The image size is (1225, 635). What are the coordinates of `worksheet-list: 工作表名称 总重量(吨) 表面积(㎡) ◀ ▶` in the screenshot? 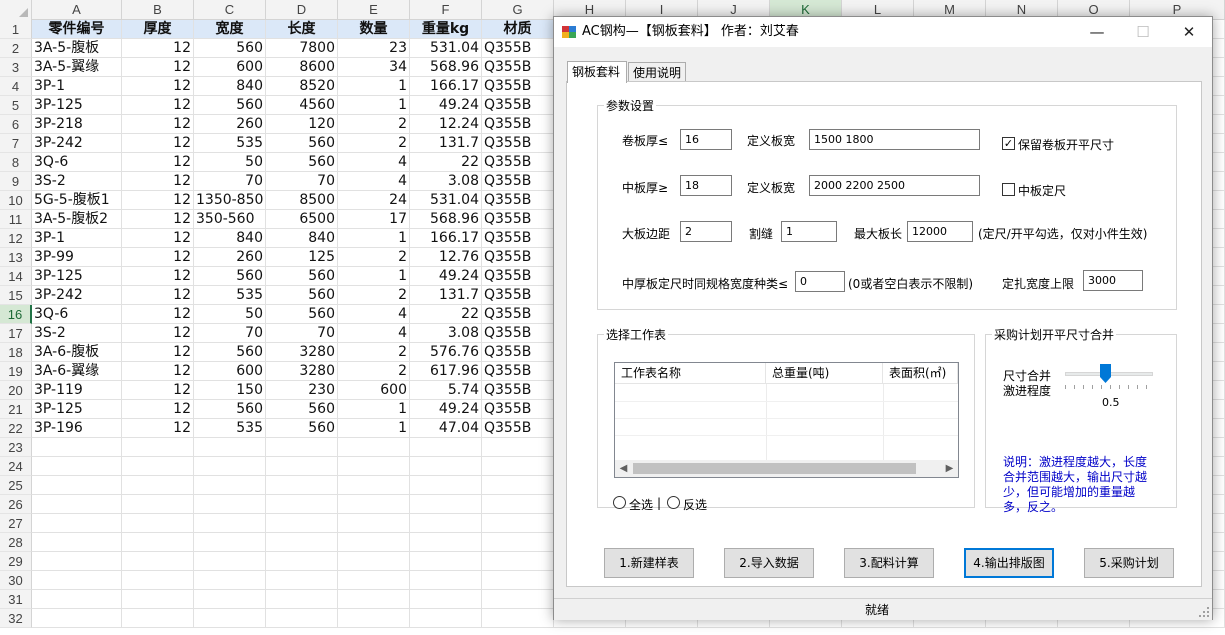 It's located at (786, 420).